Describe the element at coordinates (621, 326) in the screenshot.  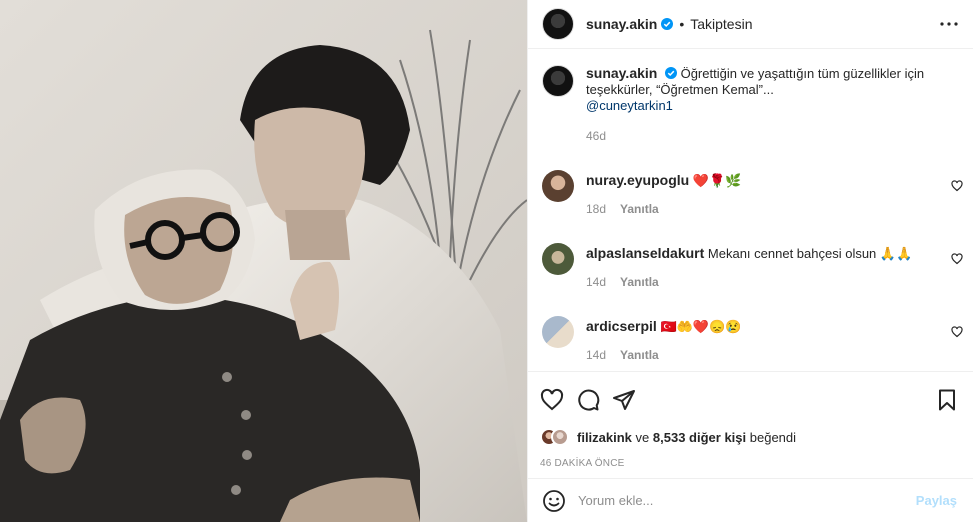
I see `commenter-username: ardicserpil` at that location.